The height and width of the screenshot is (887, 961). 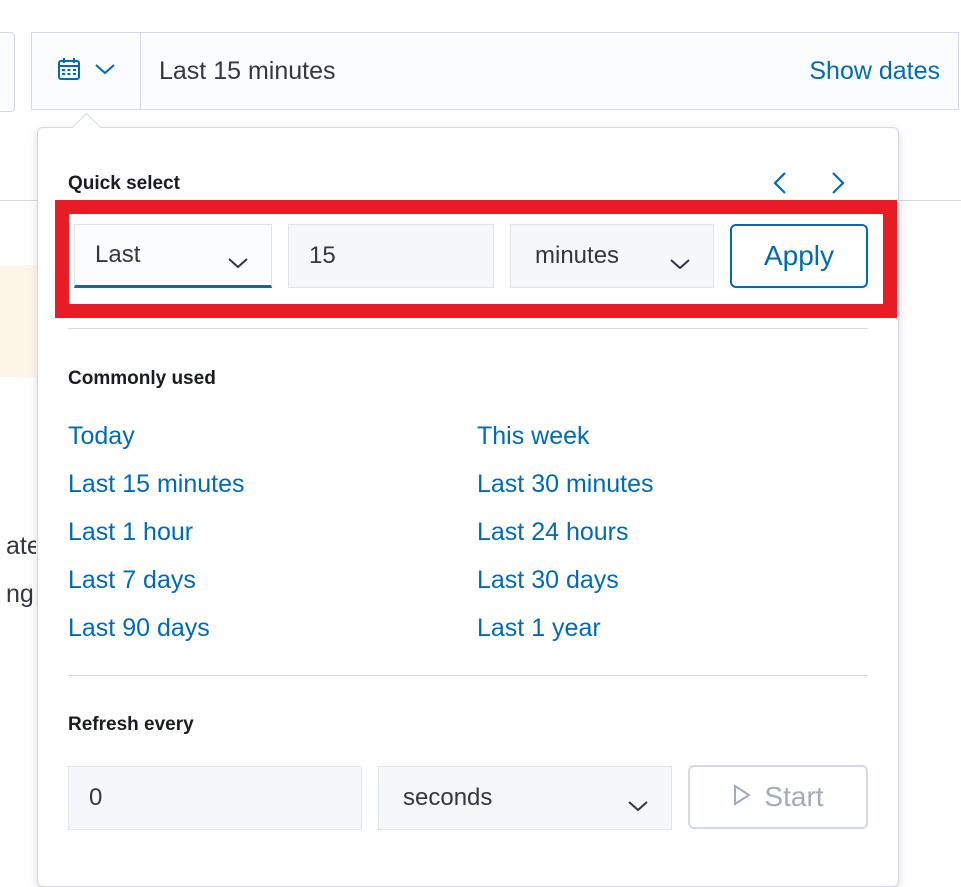 I want to click on page-top, so click(x=480, y=15).